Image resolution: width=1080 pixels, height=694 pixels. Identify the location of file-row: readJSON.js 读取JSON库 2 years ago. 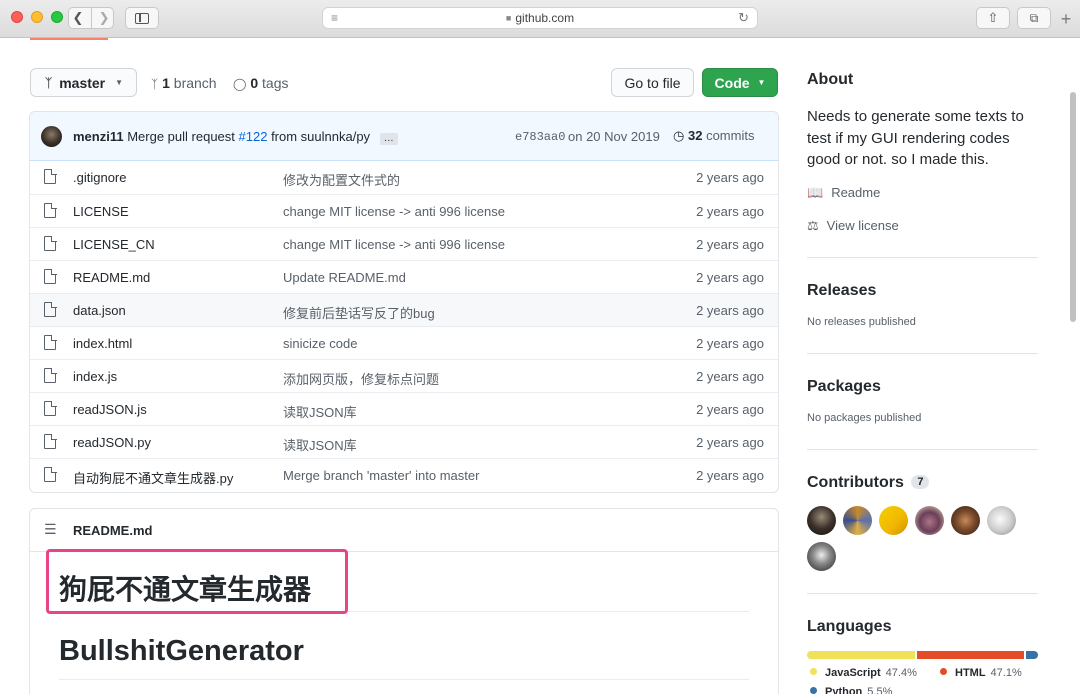
(404, 408).